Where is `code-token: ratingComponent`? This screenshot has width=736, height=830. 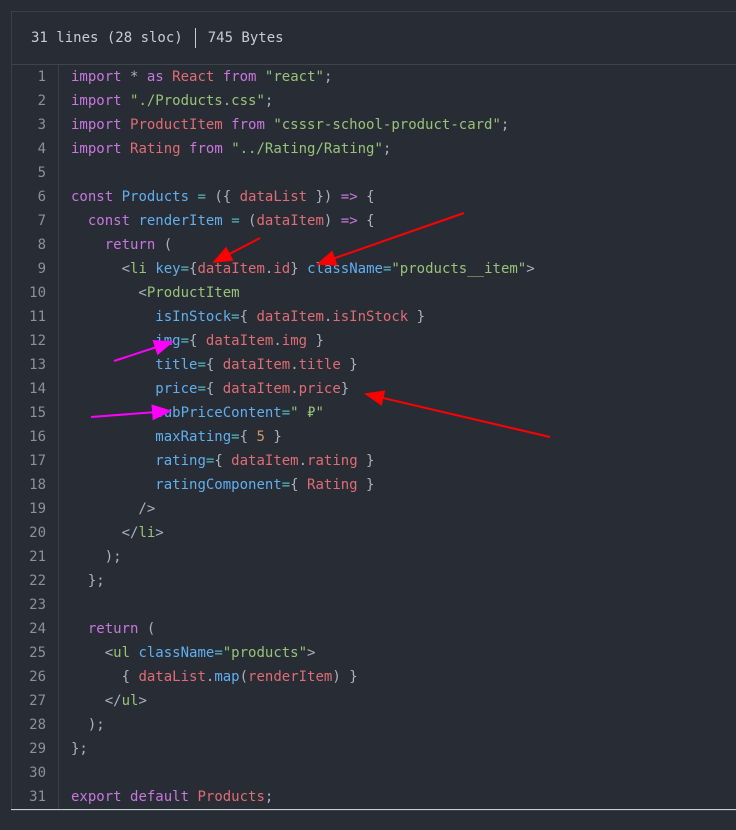
code-token: ratingComponent is located at coordinates (218, 485).